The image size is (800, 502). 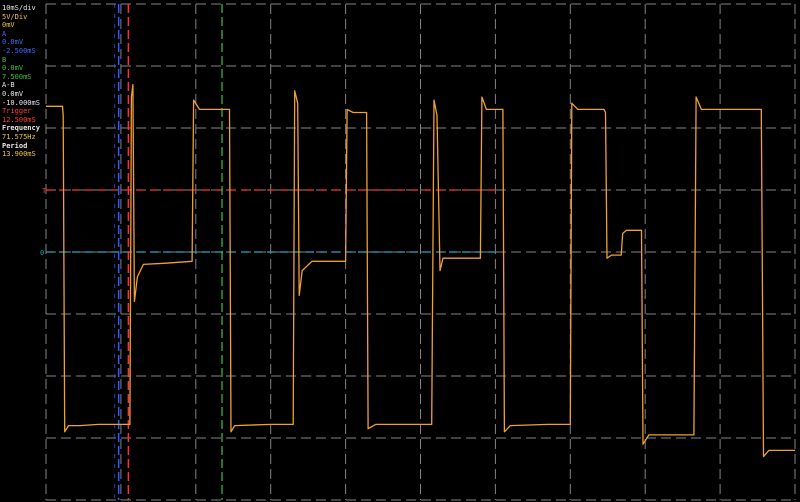 I want to click on volts-per-div-readout: 5V/Div, so click(x=15, y=16).